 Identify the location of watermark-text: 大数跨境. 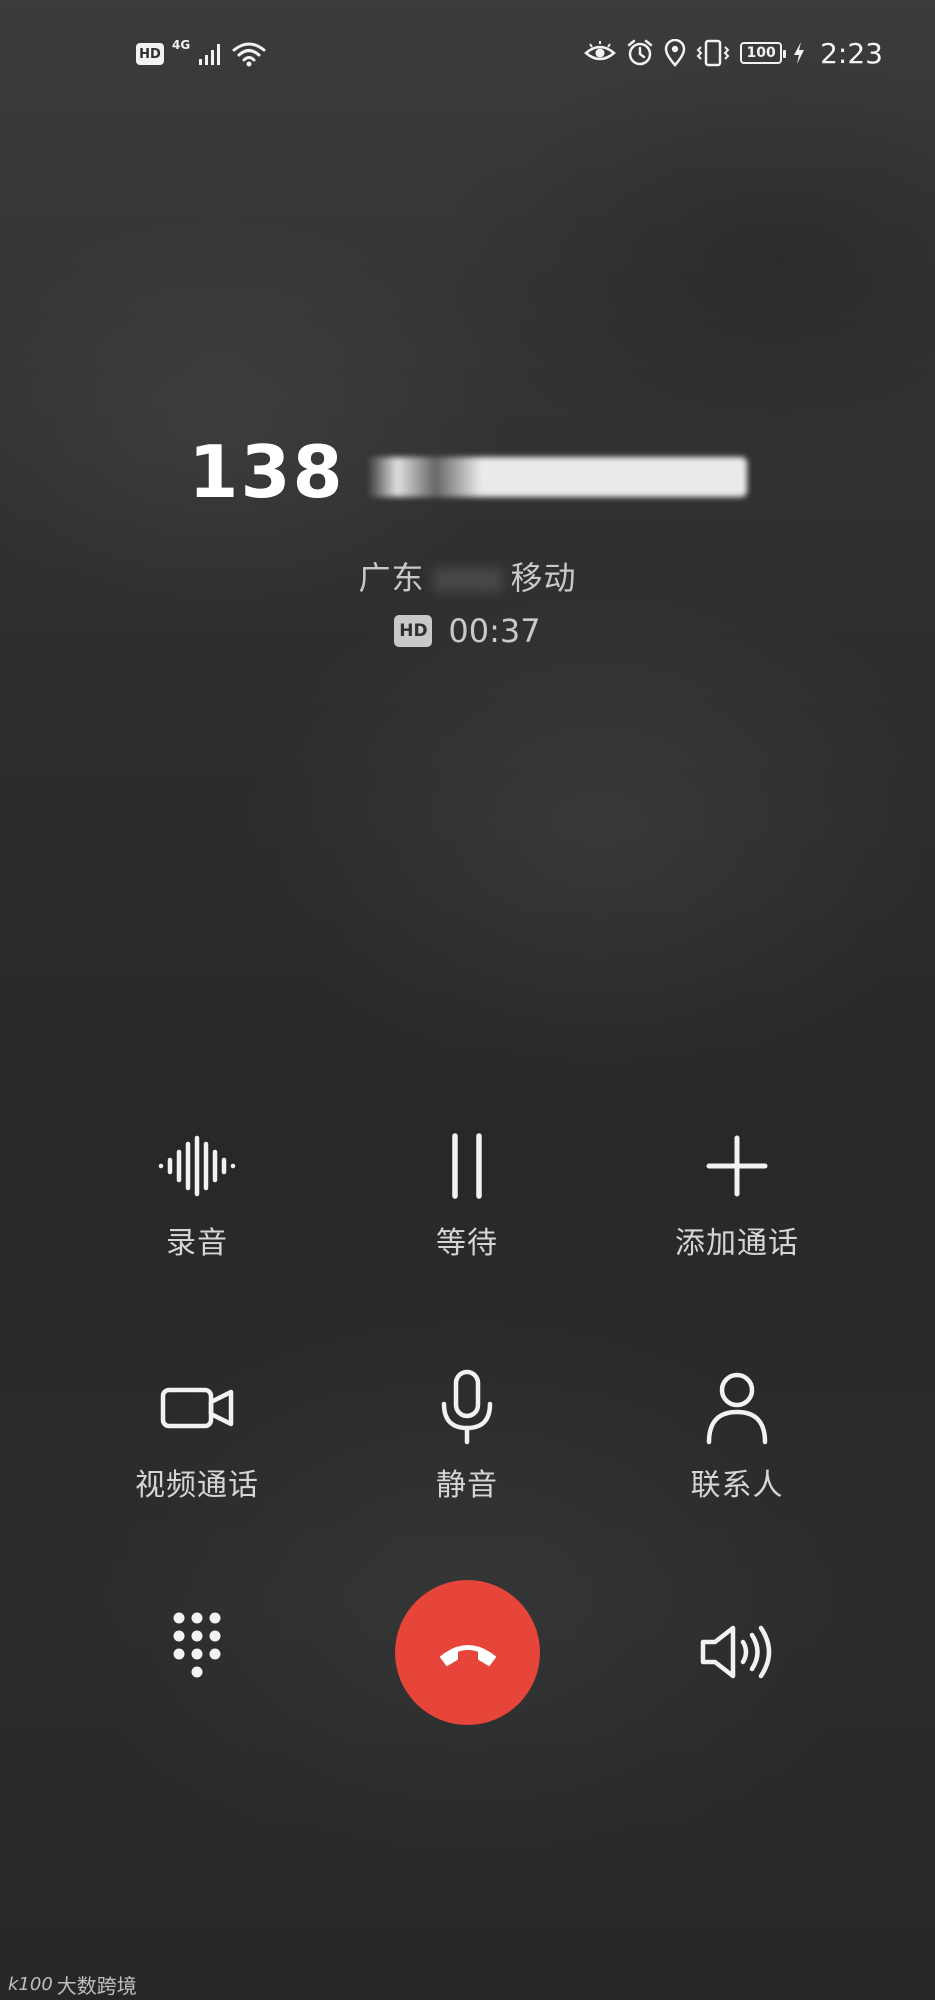
(96, 1986).